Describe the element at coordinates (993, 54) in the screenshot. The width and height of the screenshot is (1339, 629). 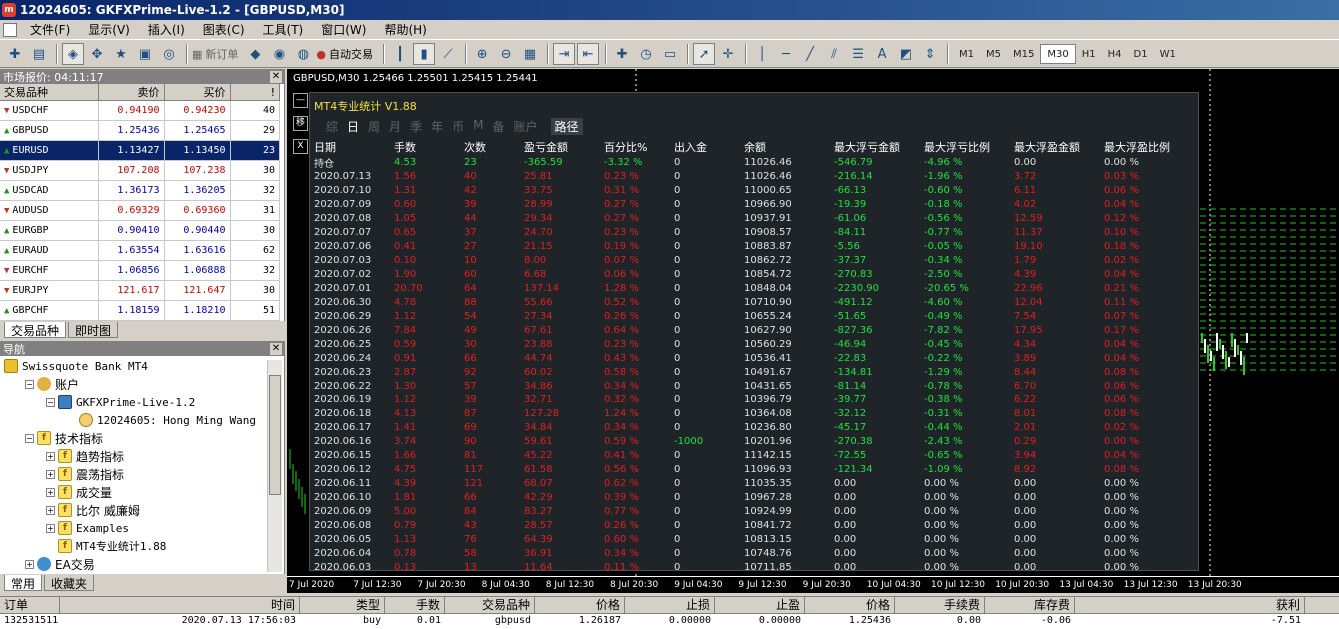
I see `timeframe-m5: M5` at that location.